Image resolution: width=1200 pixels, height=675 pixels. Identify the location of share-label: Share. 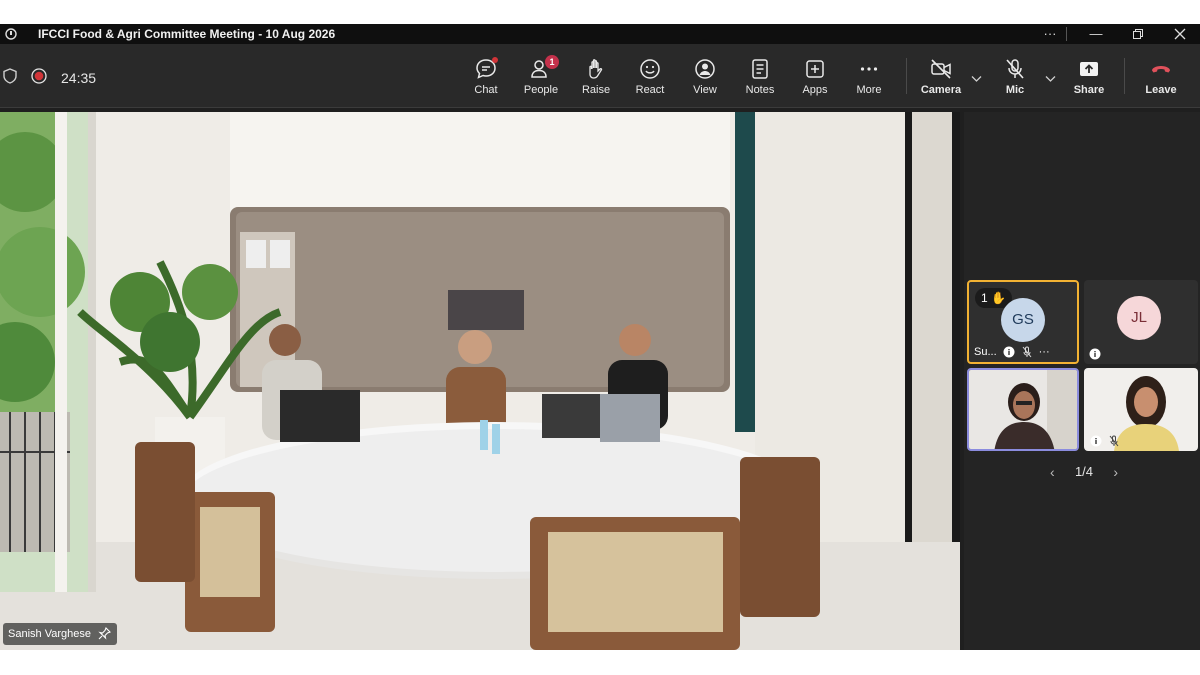
(1089, 90).